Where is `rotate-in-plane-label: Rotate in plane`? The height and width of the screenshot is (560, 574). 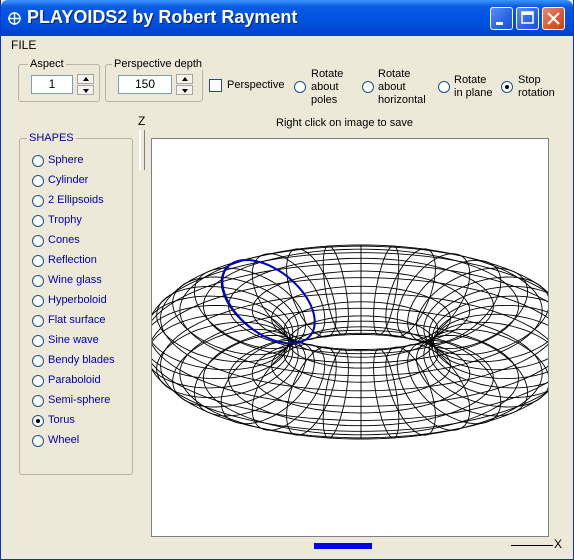 rotate-in-plane-label: Rotate in plane is located at coordinates (473, 86).